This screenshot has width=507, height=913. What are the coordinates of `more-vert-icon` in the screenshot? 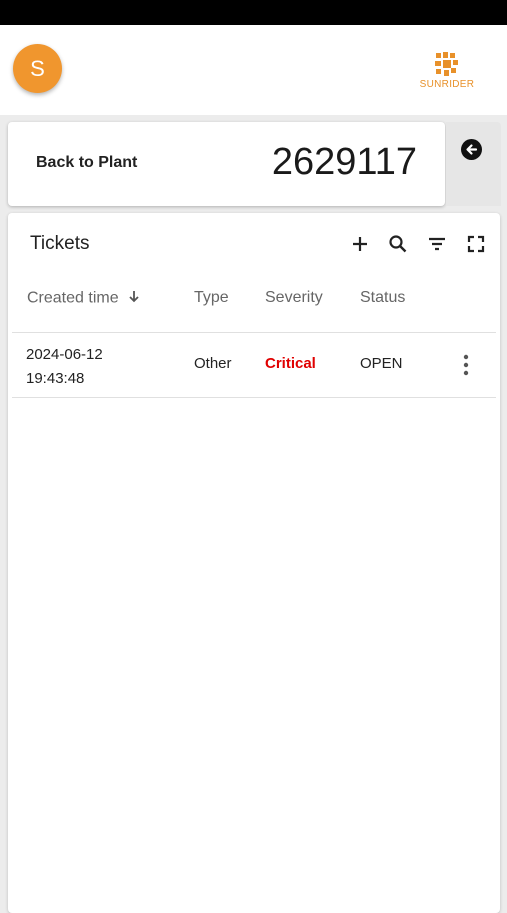 It's located at (466, 365).